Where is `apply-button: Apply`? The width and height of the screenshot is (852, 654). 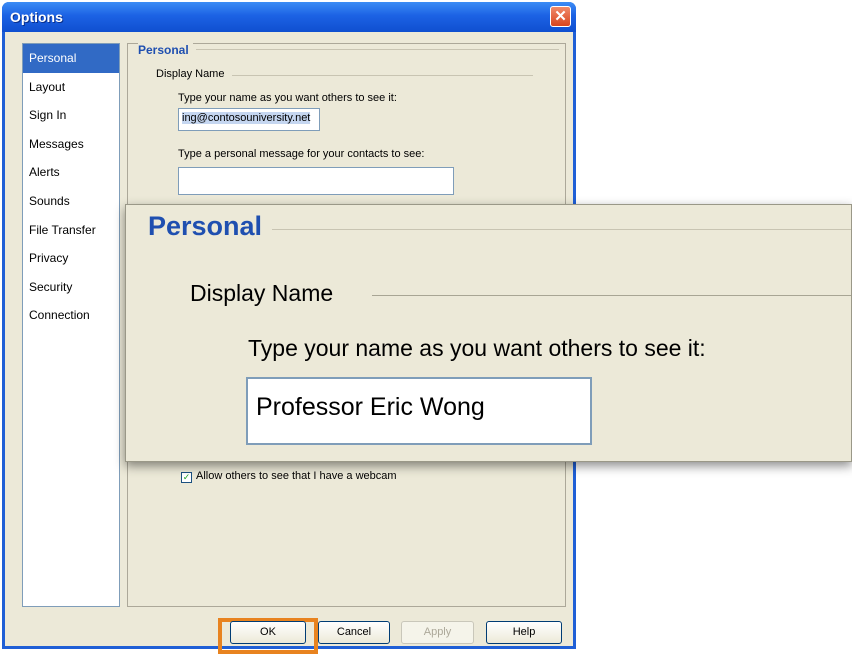 apply-button: Apply is located at coordinates (437, 632).